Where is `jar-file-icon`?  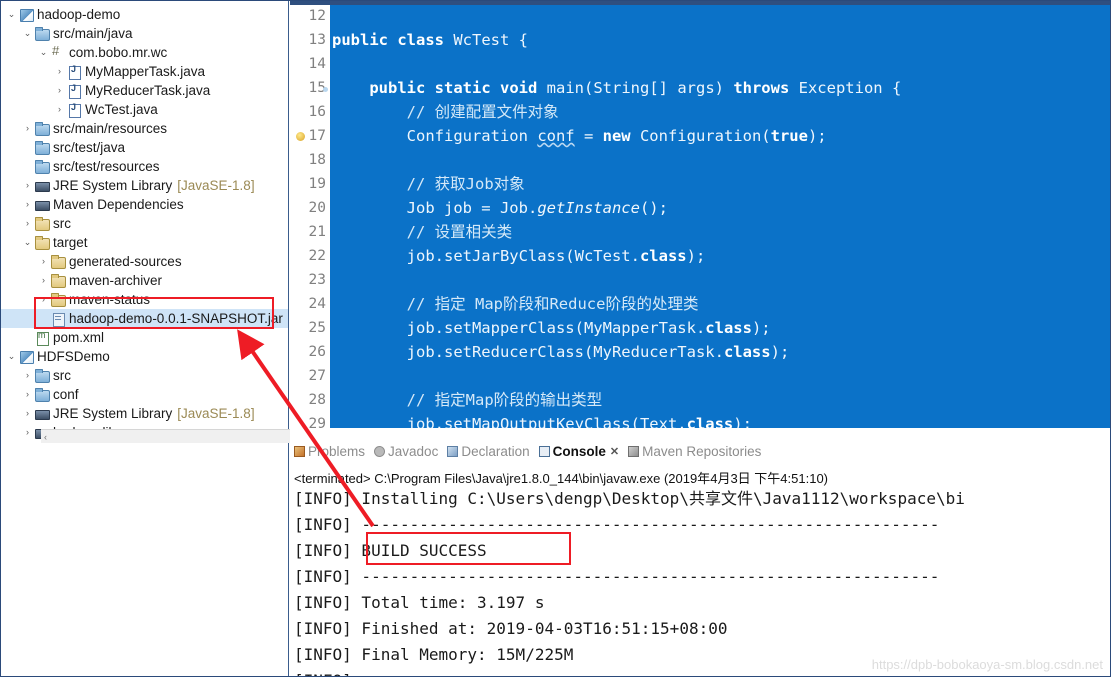 jar-file-icon is located at coordinates (58, 319).